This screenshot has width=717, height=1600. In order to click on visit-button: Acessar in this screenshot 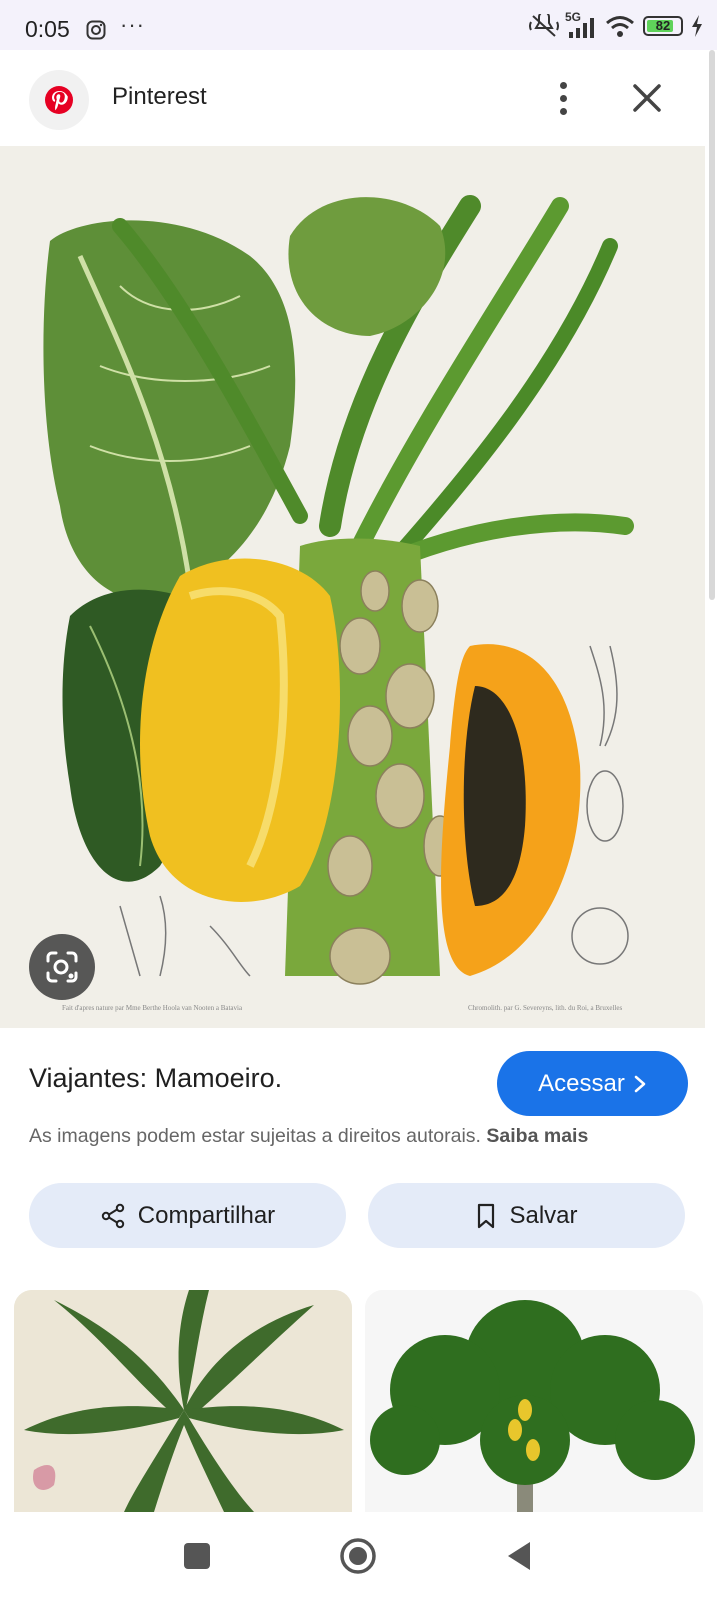, I will do `click(592, 1083)`.